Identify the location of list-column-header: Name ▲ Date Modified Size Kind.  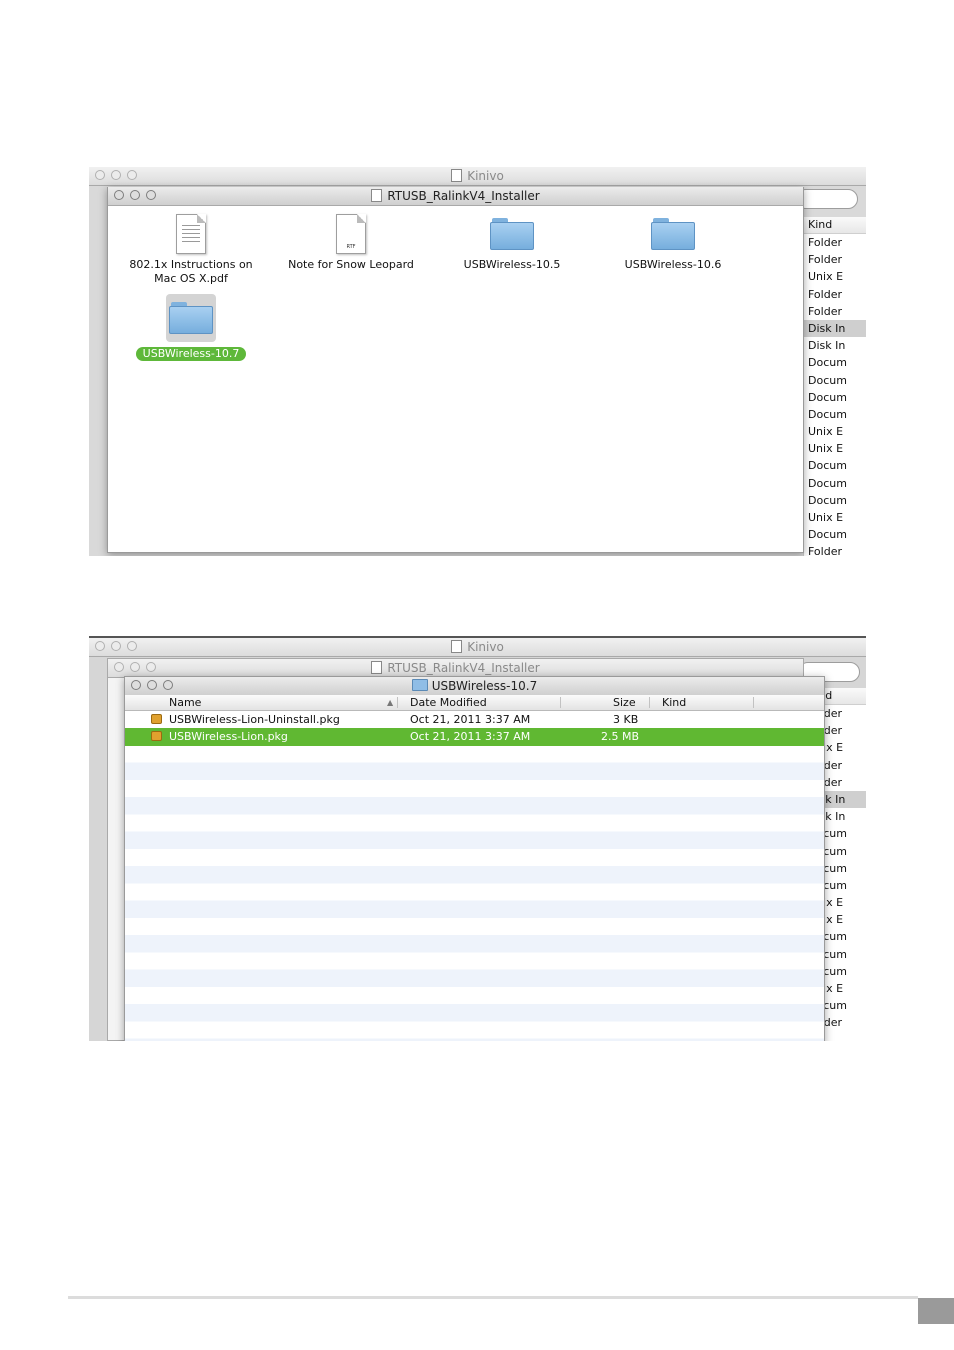
(474, 703).